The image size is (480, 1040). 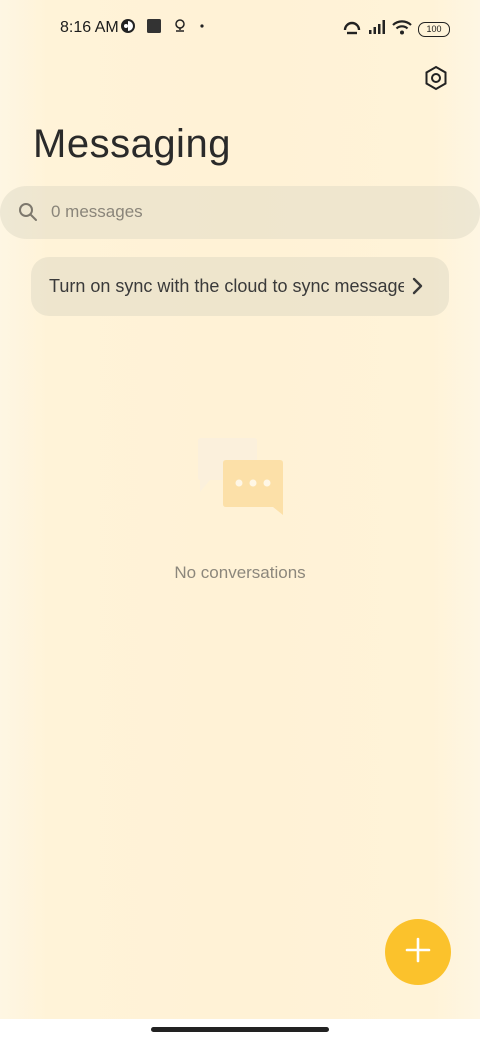 What do you see at coordinates (352, 29) in the screenshot?
I see `hotspot-icon` at bounding box center [352, 29].